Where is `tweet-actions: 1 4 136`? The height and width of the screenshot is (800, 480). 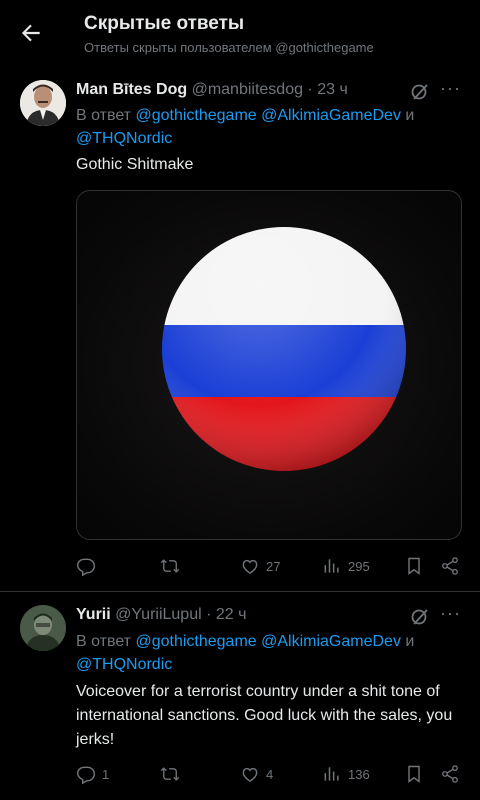
tweet-actions: 1 4 136 is located at coordinates (271, 775).